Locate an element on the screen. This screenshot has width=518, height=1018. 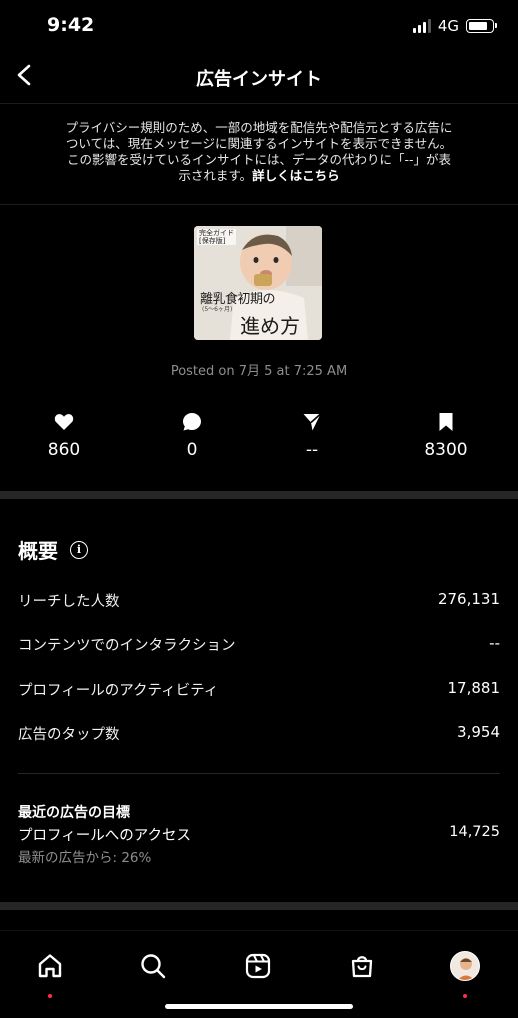
tab-search is located at coordinates (153, 966).